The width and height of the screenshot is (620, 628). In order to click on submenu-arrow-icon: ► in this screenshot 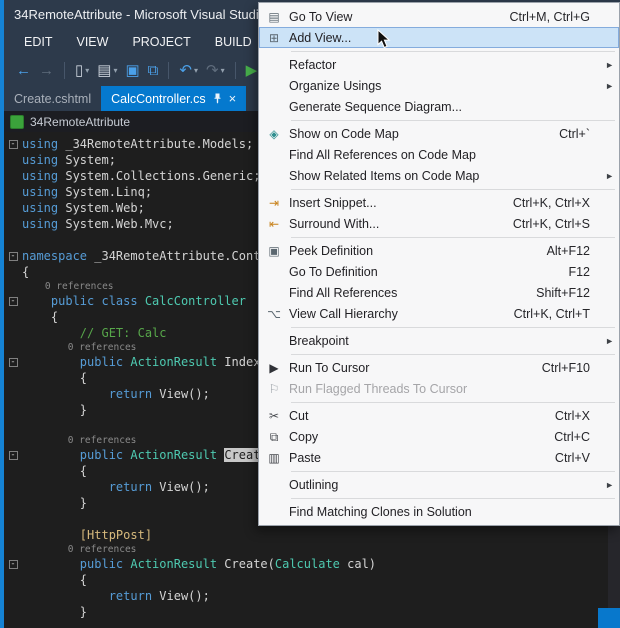, I will do `click(609, 64)`.